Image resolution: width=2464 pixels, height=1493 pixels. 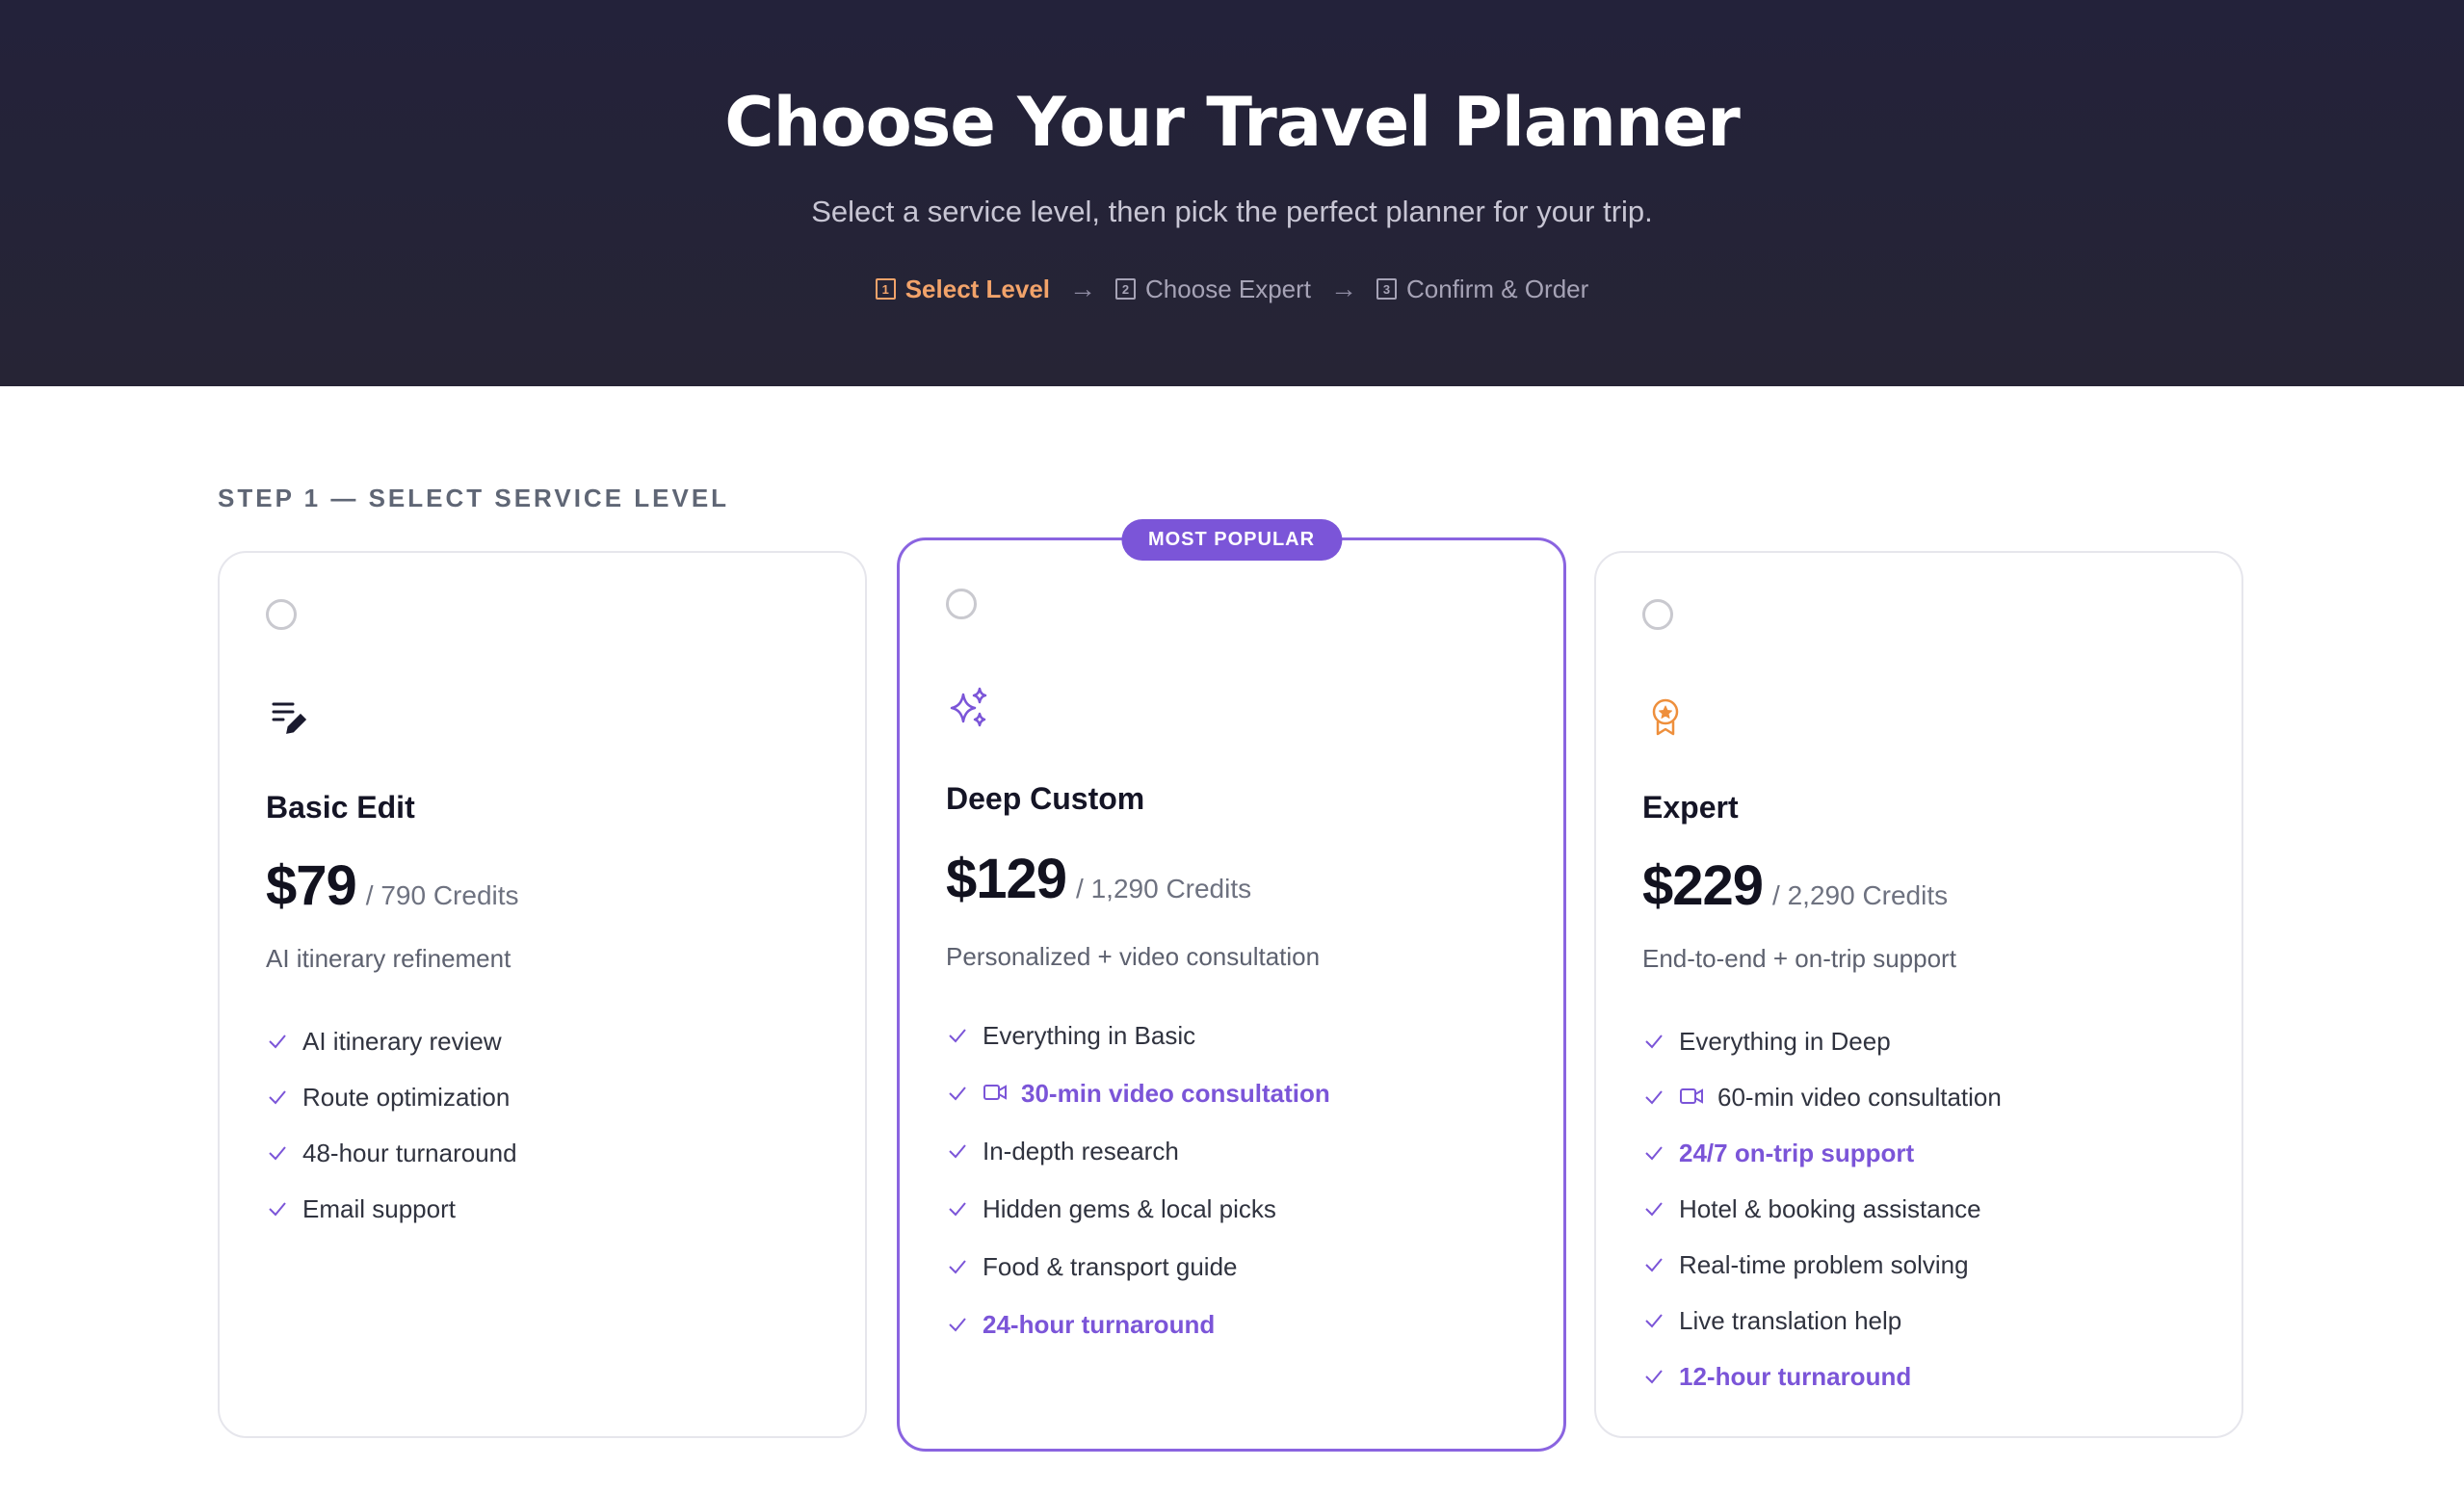 I want to click on page-title: Choose Your Travel Planner, so click(x=1232, y=123).